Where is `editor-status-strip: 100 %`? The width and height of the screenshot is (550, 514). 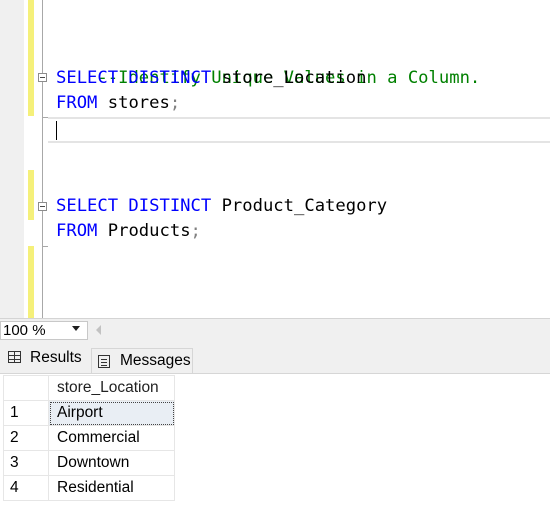 editor-status-strip: 100 % is located at coordinates (275, 329).